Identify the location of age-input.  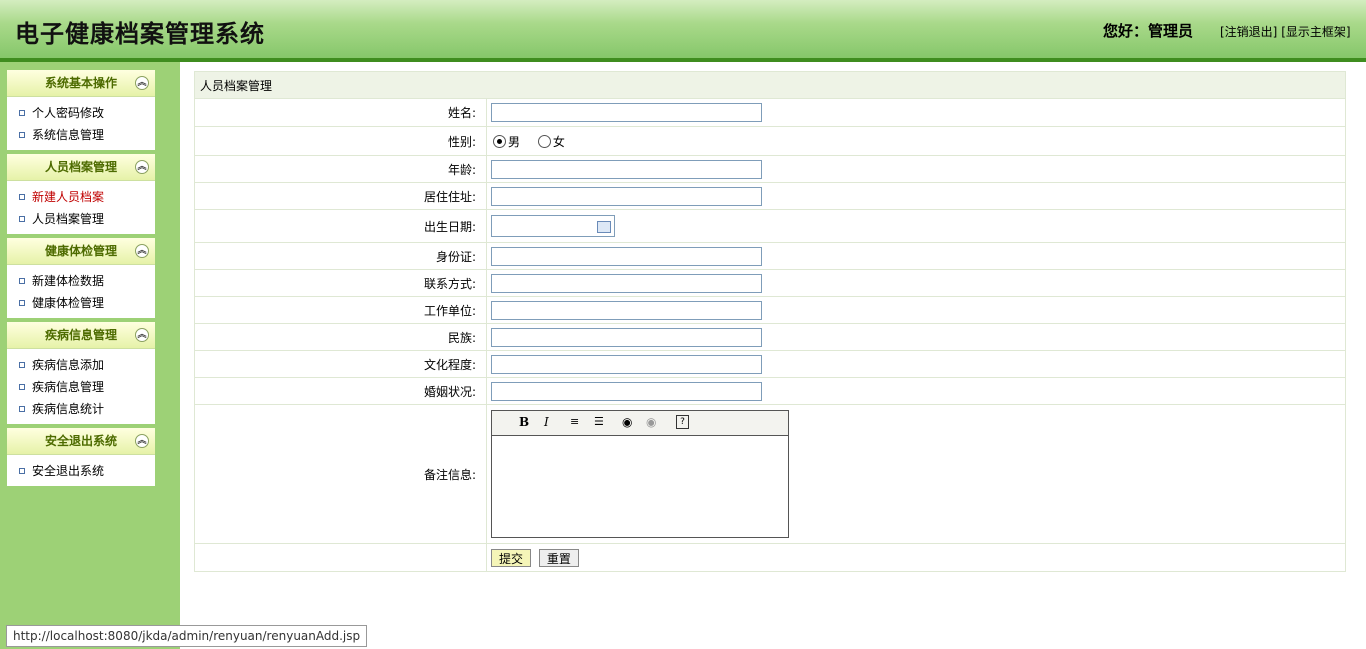
(626, 169).